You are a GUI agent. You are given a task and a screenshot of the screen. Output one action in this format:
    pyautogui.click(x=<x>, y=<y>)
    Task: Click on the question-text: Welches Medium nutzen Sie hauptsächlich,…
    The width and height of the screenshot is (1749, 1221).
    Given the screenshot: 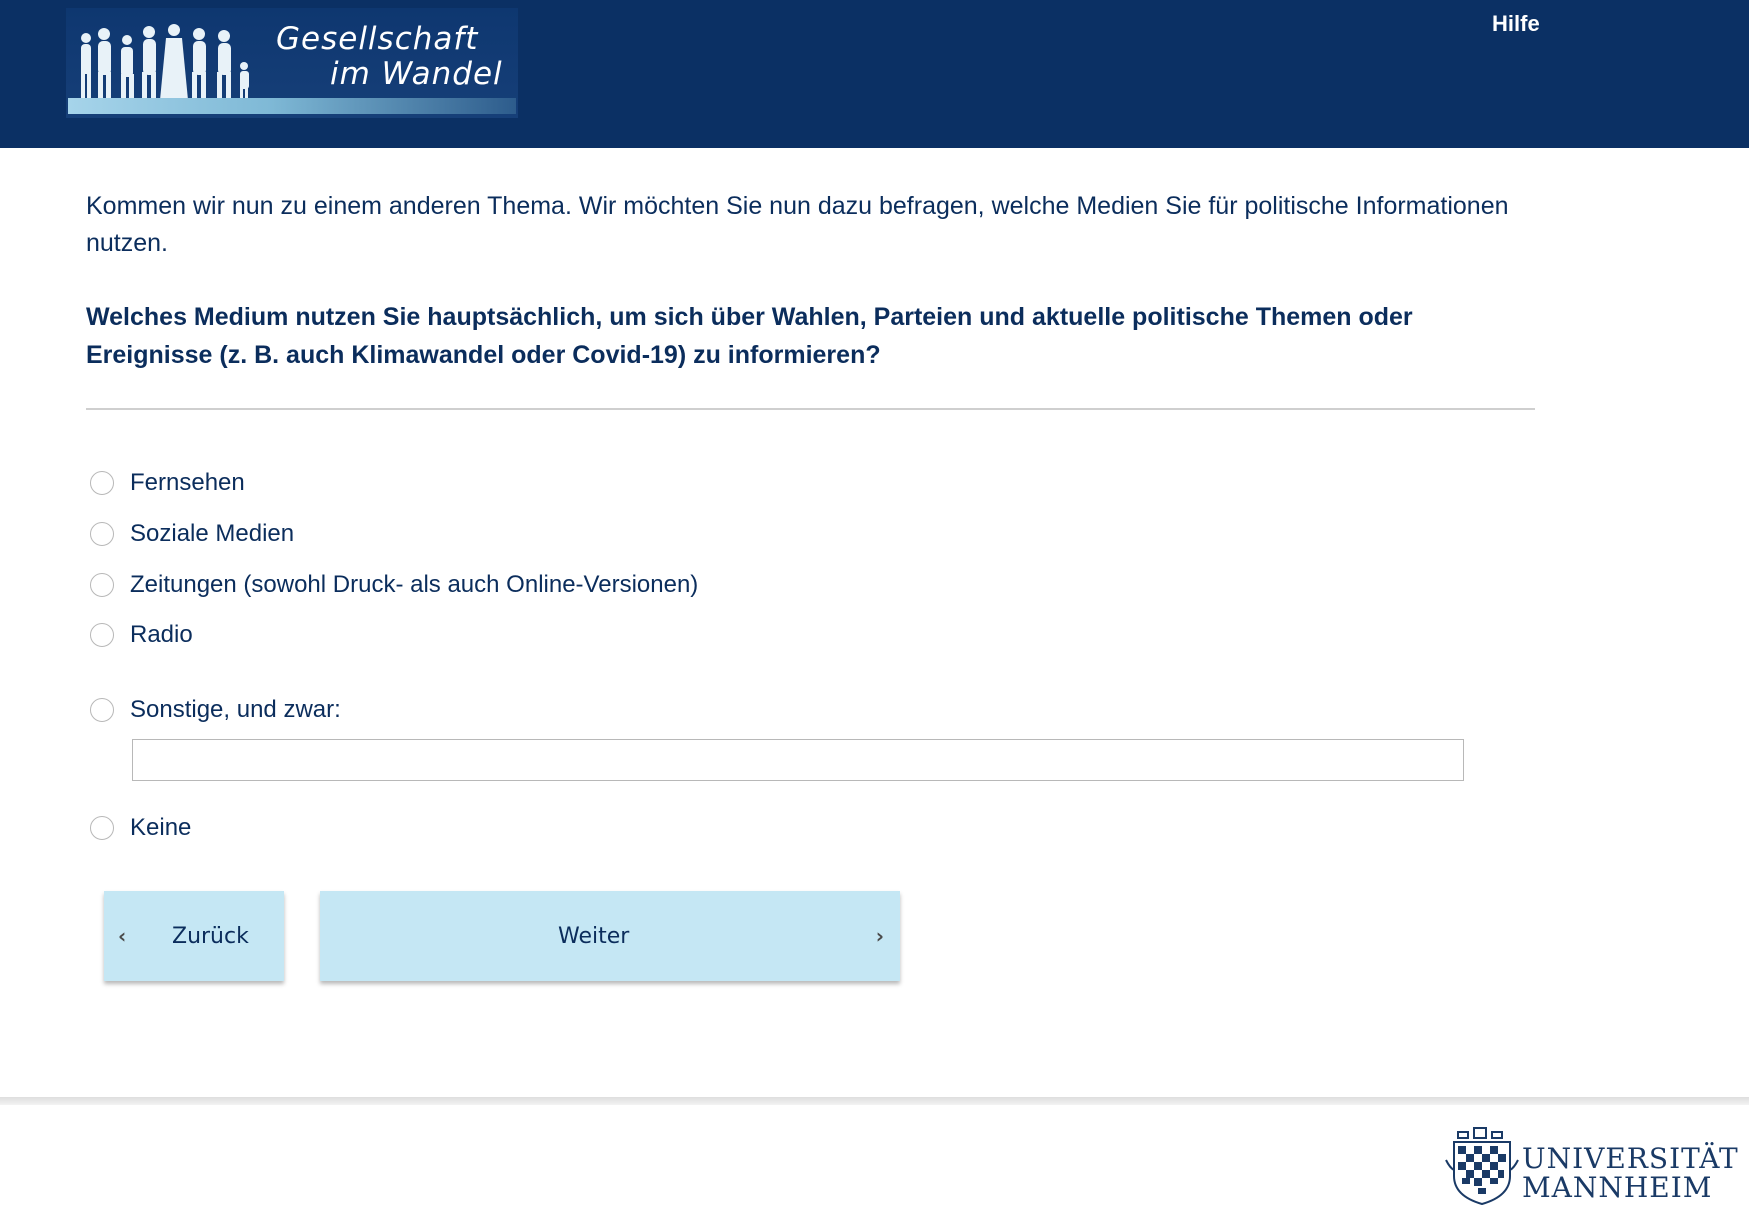 What is the action you would take?
    pyautogui.click(x=749, y=336)
    